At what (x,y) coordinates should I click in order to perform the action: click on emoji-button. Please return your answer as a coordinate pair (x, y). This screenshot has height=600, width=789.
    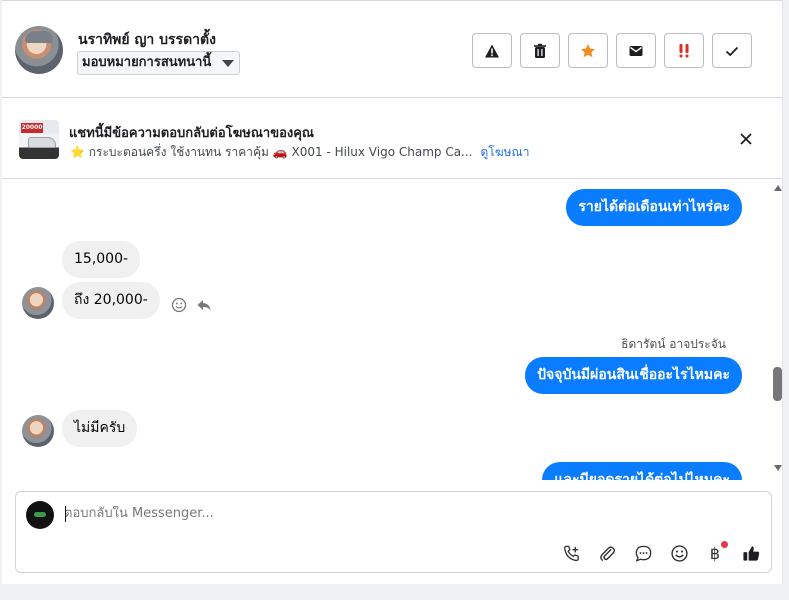
    Looking at the image, I should click on (679, 553).